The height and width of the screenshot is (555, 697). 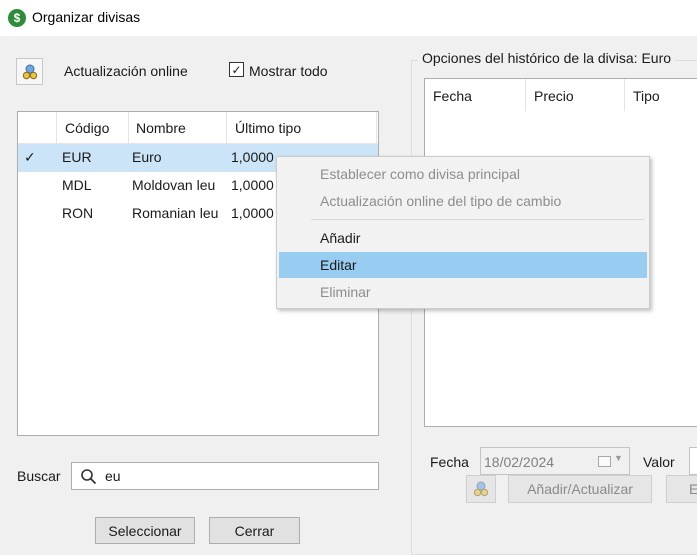 What do you see at coordinates (86, 17) in the screenshot?
I see `window-title: Organizar divisas` at bounding box center [86, 17].